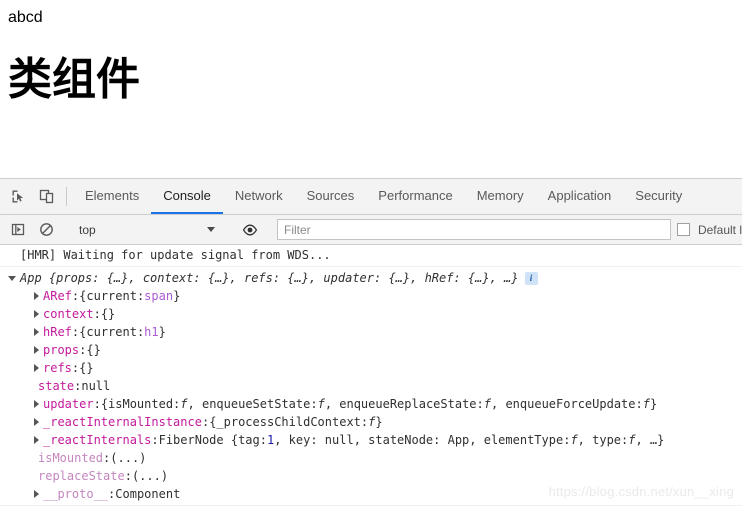 Image resolution: width=742 pixels, height=513 pixels. I want to click on tab-label: Application, so click(579, 195).